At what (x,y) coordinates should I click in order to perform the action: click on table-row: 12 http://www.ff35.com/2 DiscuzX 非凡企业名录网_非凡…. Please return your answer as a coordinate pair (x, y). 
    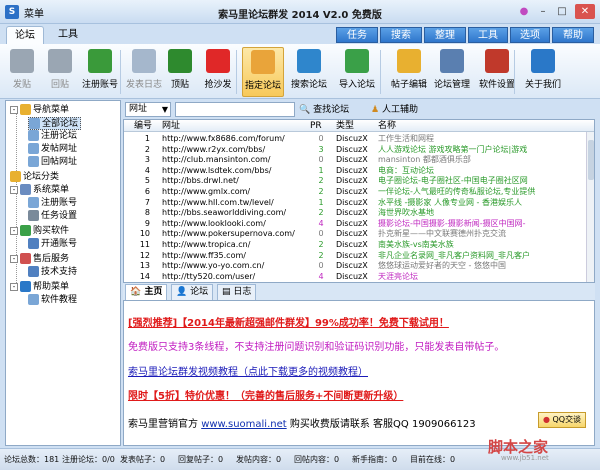
    Looking at the image, I should click on (355, 255).